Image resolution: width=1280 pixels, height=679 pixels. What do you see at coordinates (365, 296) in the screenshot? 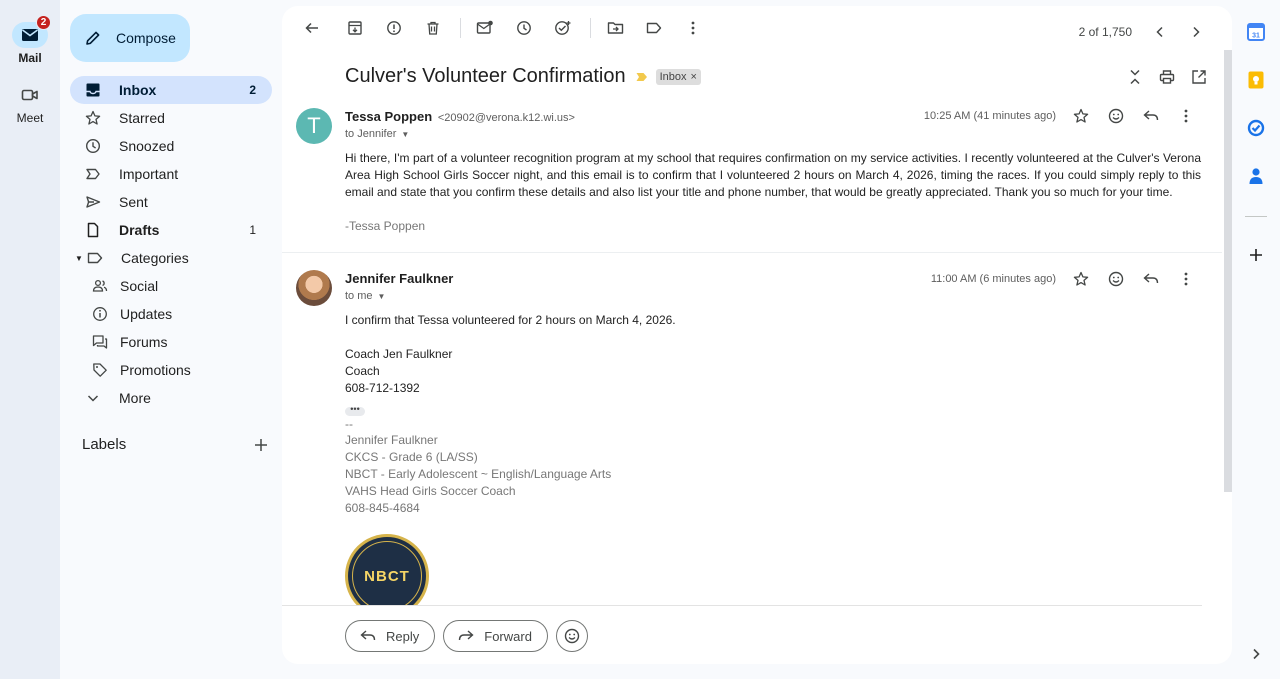
I see `recipient-line: to me ▼` at bounding box center [365, 296].